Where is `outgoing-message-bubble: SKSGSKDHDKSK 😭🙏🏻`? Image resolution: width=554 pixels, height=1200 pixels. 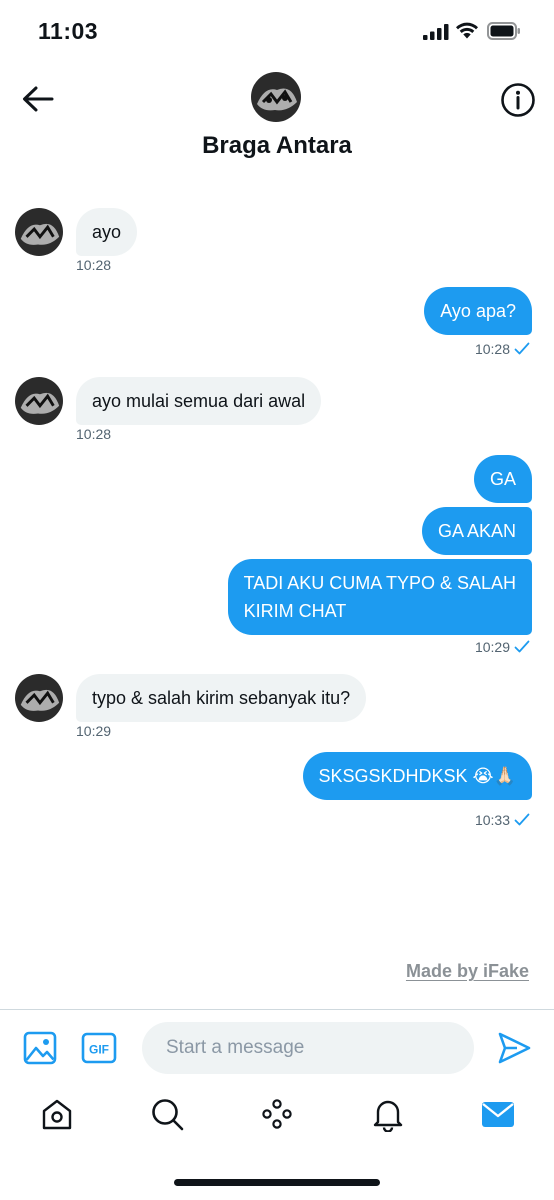
outgoing-message-bubble: SKSGSKDHDKSK 😭🙏🏻 is located at coordinates (417, 776).